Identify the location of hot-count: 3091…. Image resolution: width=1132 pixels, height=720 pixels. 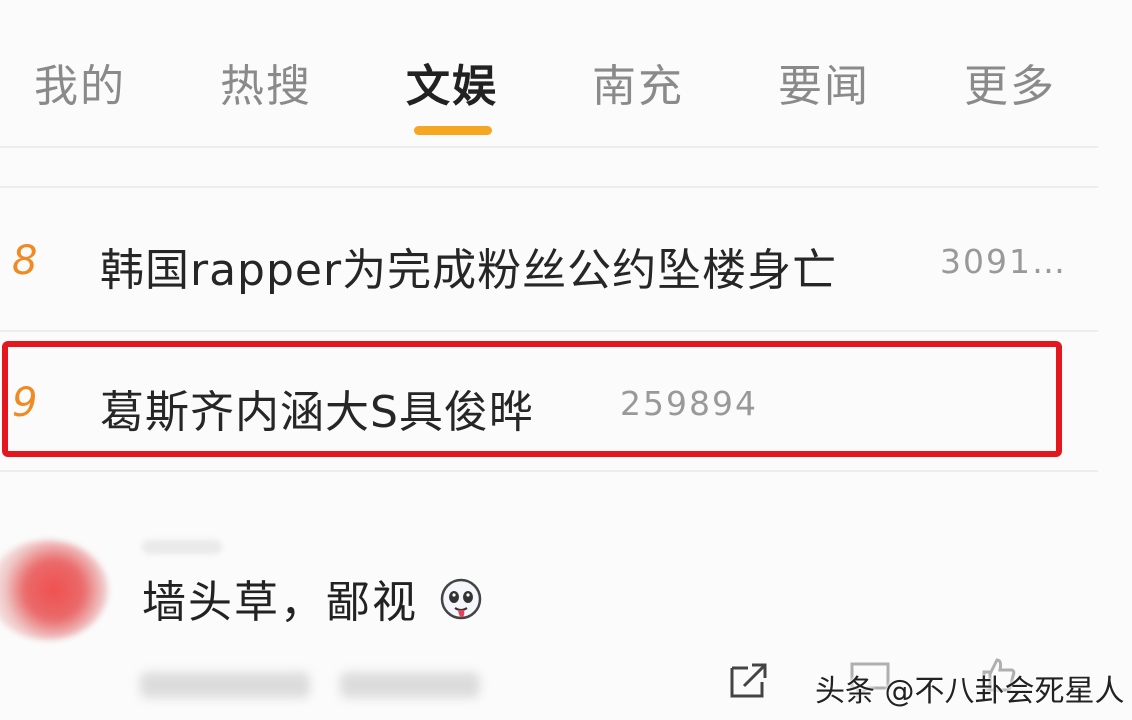
(1003, 261).